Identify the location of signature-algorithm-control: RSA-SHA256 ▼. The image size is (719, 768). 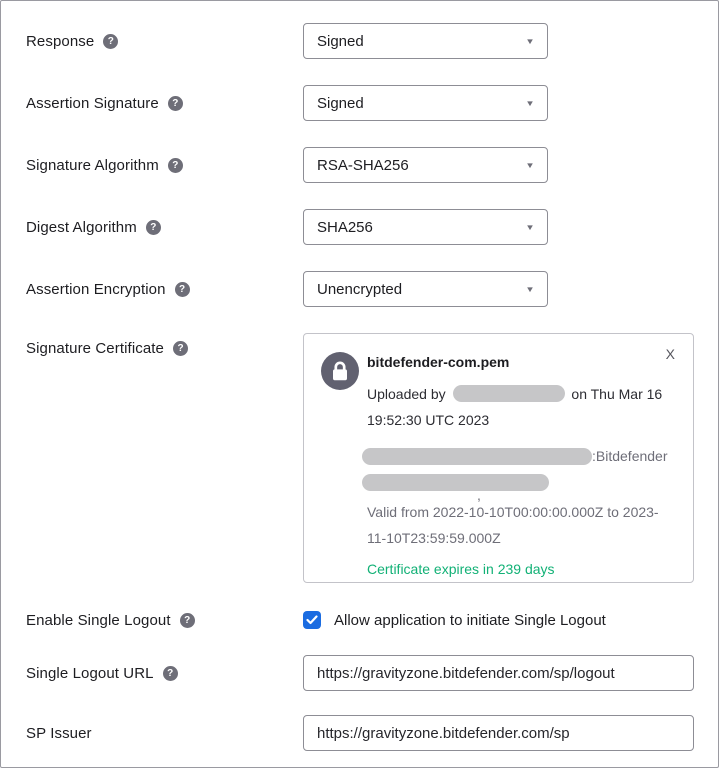
(498, 165).